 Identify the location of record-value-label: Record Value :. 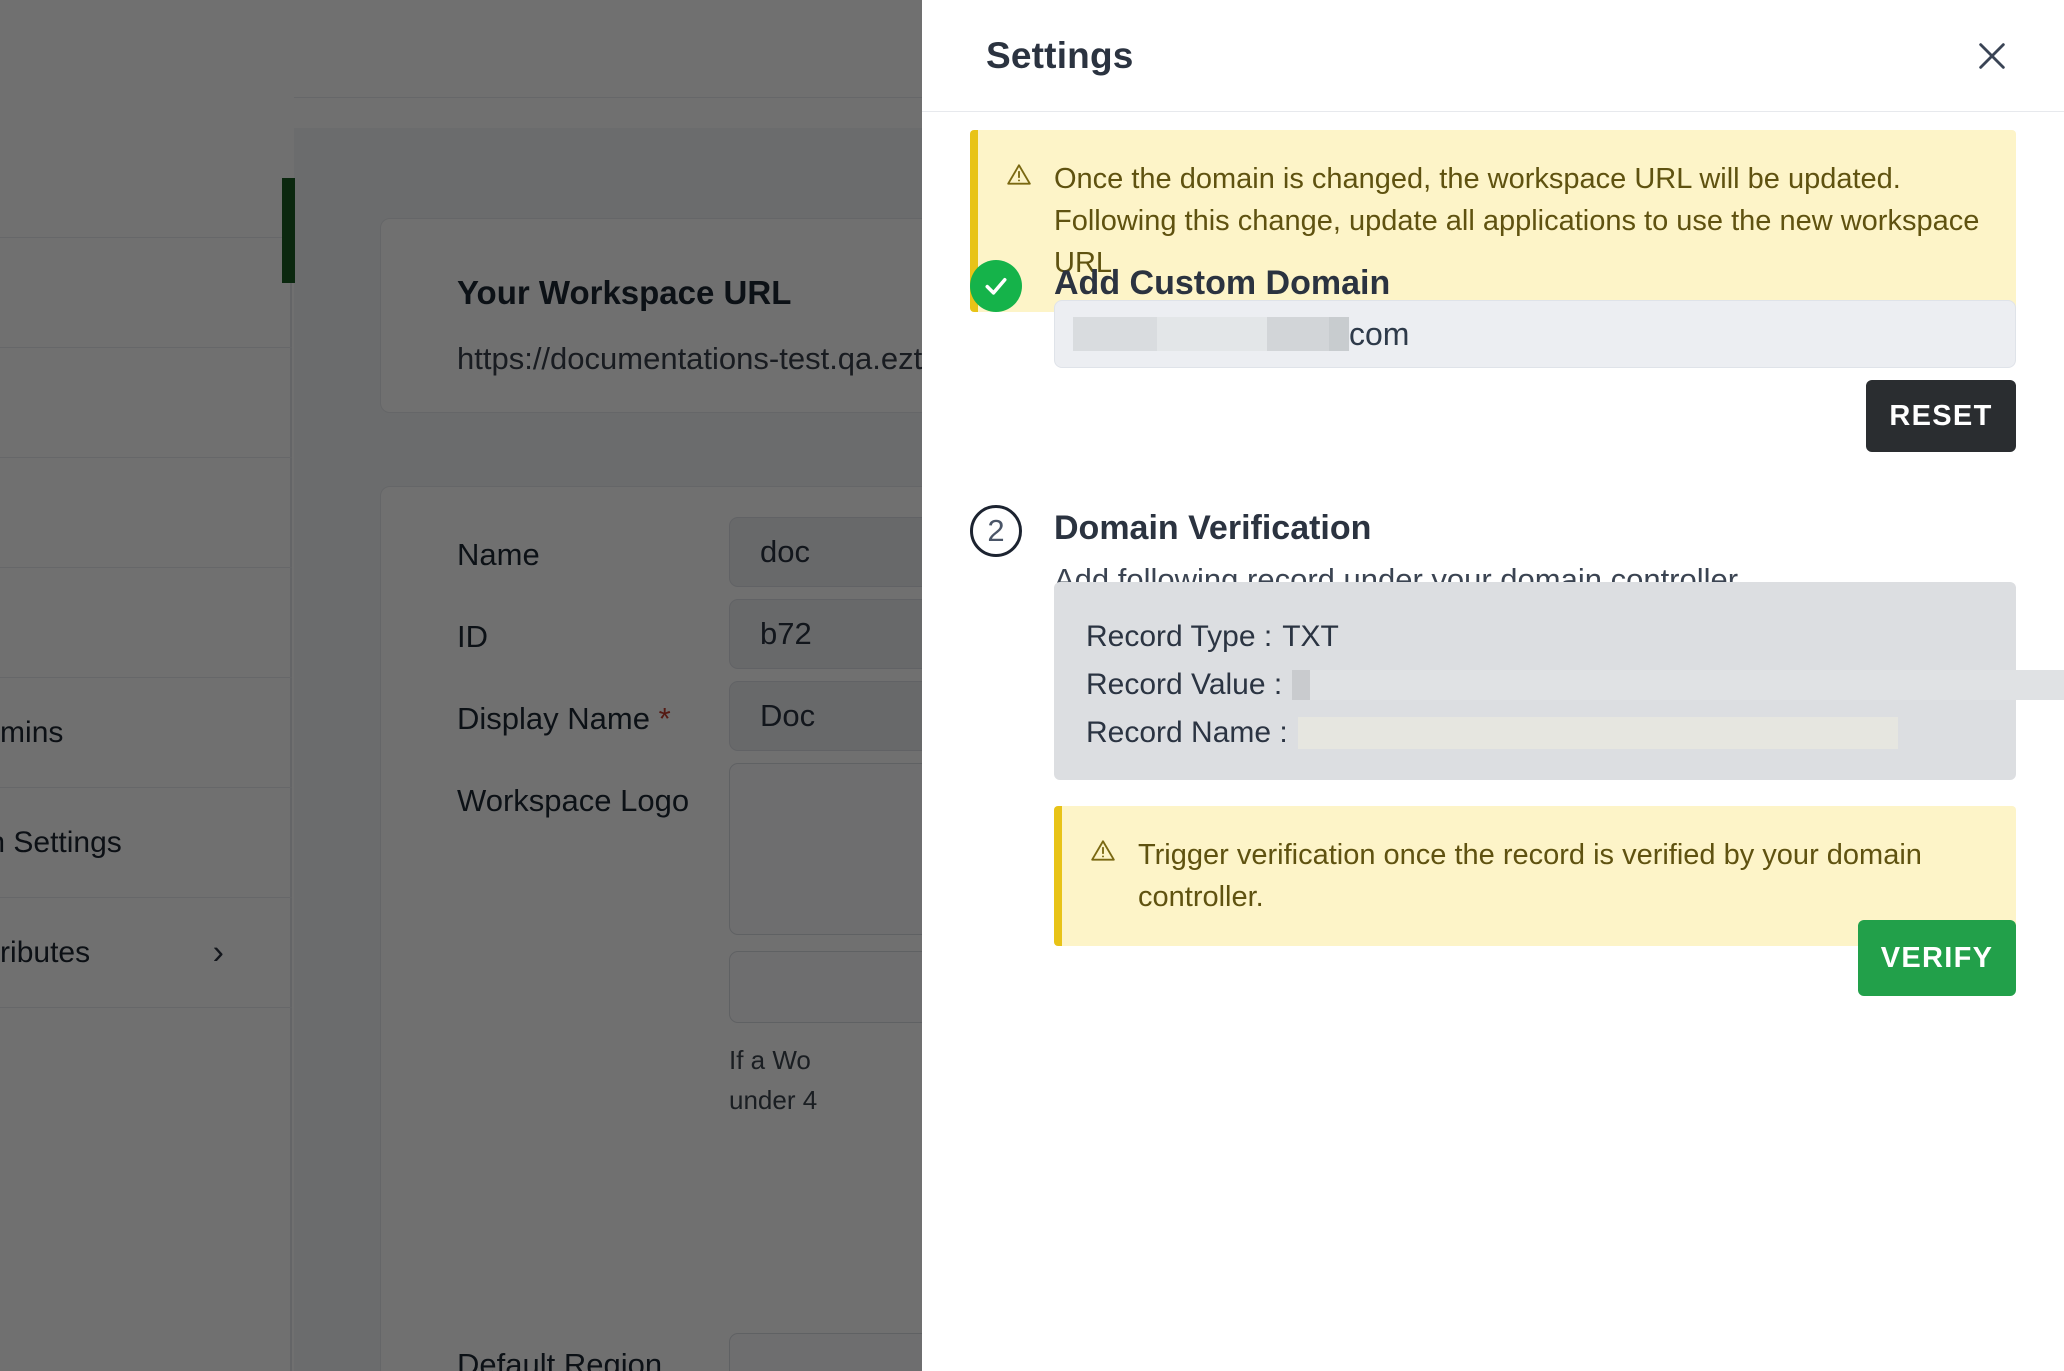
(1184, 684).